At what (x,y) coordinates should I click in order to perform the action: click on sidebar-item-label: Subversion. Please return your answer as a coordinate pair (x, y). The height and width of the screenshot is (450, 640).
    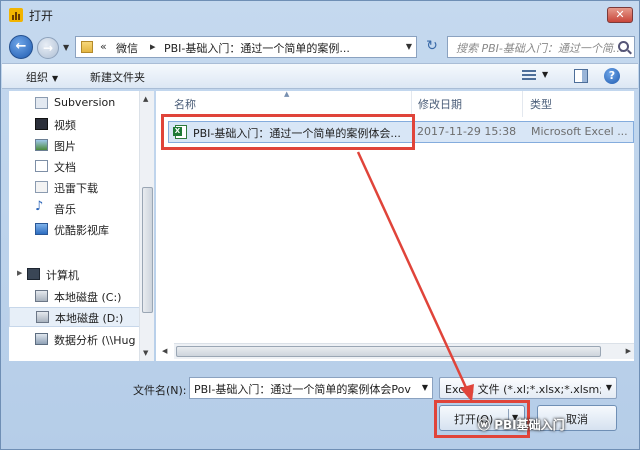
    Looking at the image, I should click on (85, 102).